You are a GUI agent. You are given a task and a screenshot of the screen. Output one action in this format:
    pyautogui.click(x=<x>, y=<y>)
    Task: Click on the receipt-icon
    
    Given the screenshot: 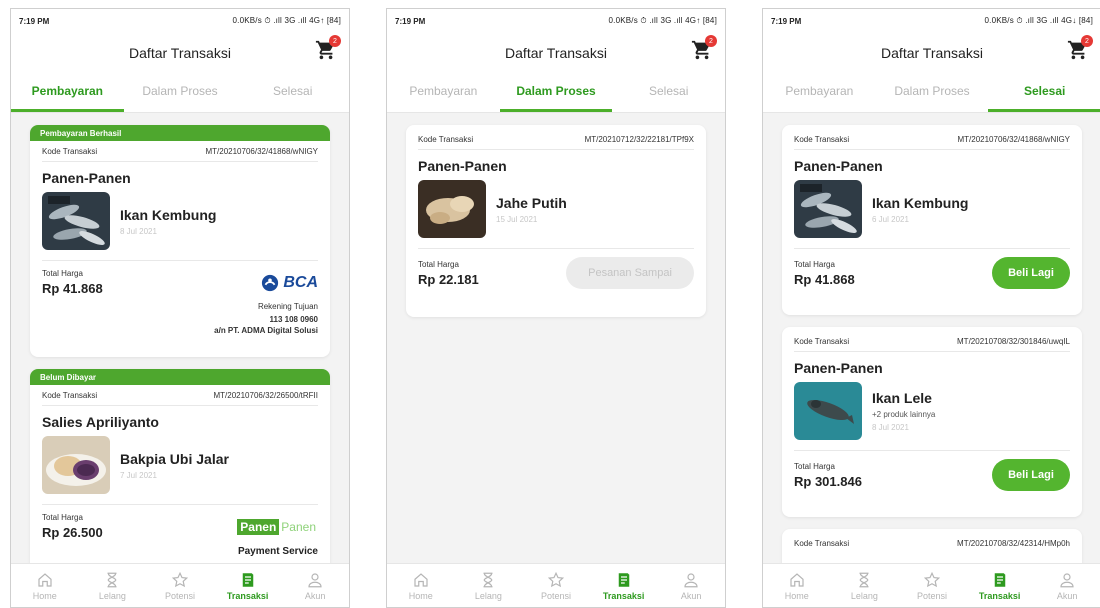 What is the action you would take?
    pyautogui.click(x=623, y=579)
    